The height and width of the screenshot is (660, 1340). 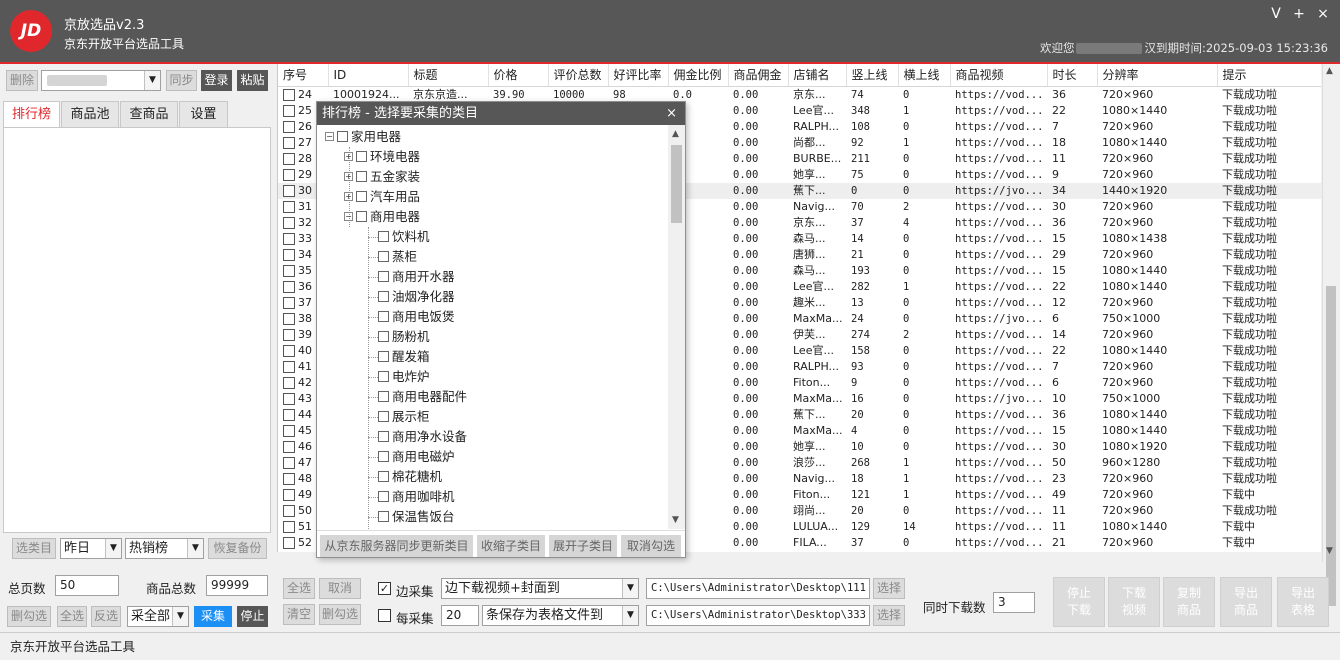 What do you see at coordinates (511, 546) in the screenshot?
I see `collapse-subcategories-button: 收缩子类目` at bounding box center [511, 546].